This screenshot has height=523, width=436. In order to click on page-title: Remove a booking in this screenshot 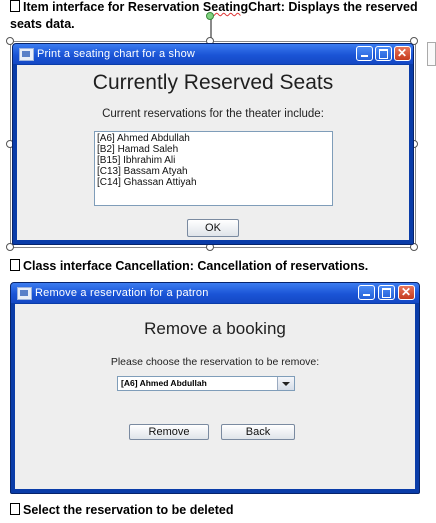, I will do `click(215, 328)`.